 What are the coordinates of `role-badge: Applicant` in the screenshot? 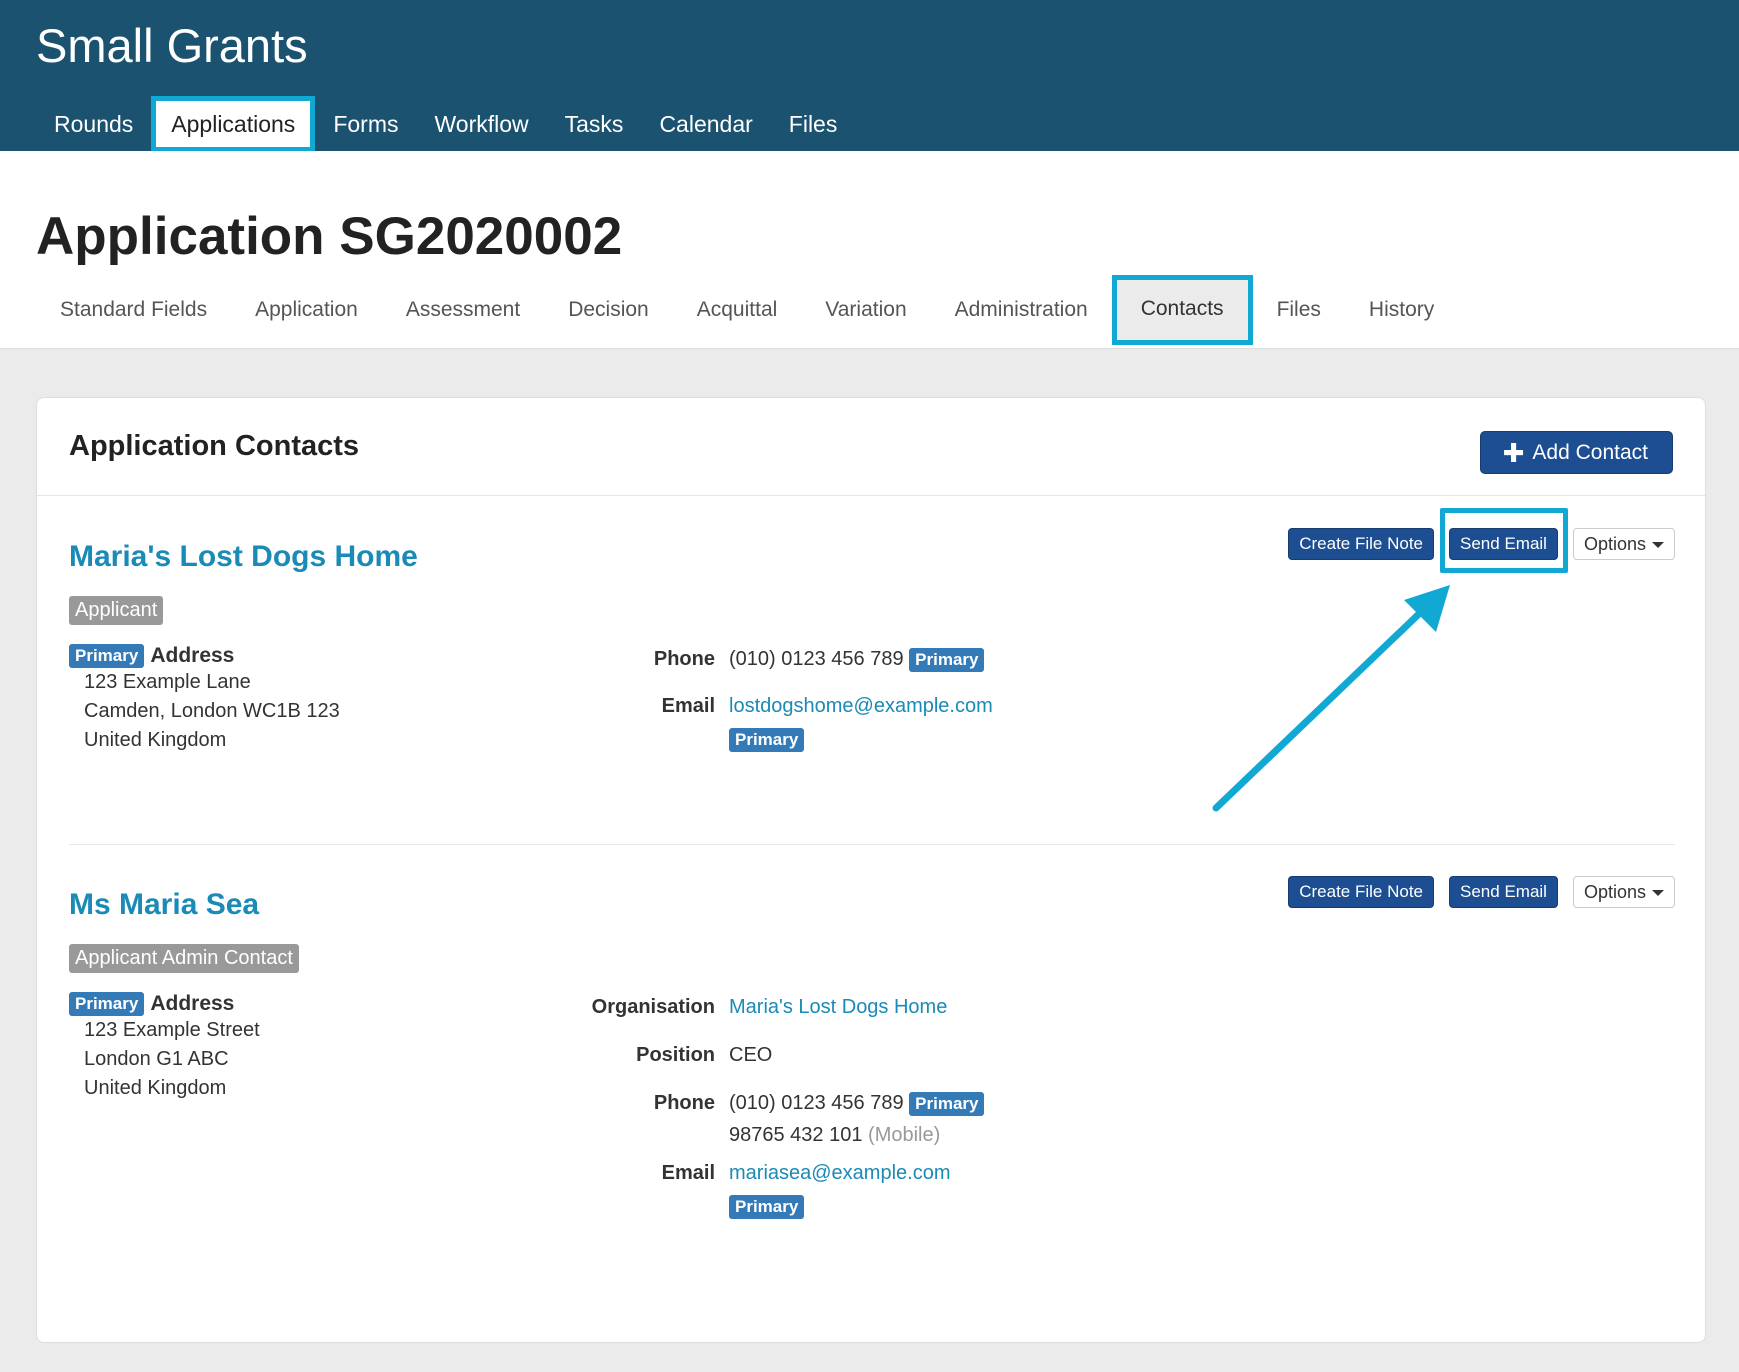 It's located at (116, 610).